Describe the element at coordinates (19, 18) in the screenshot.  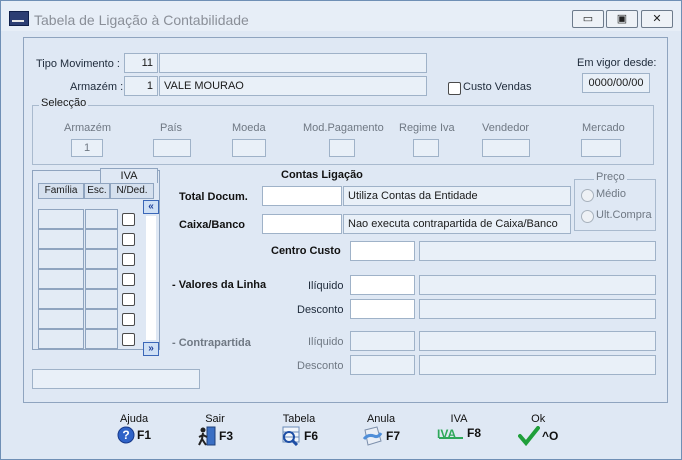
I see `app-logo-icon` at that location.